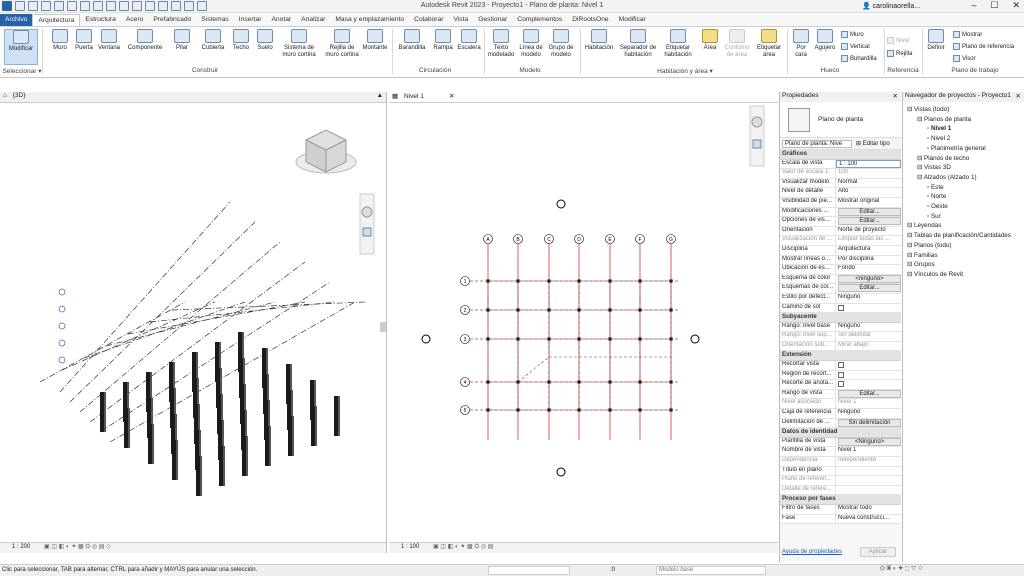 The width and height of the screenshot is (1024, 576). I want to click on model-text-button: Texto modelado, so click(501, 44).